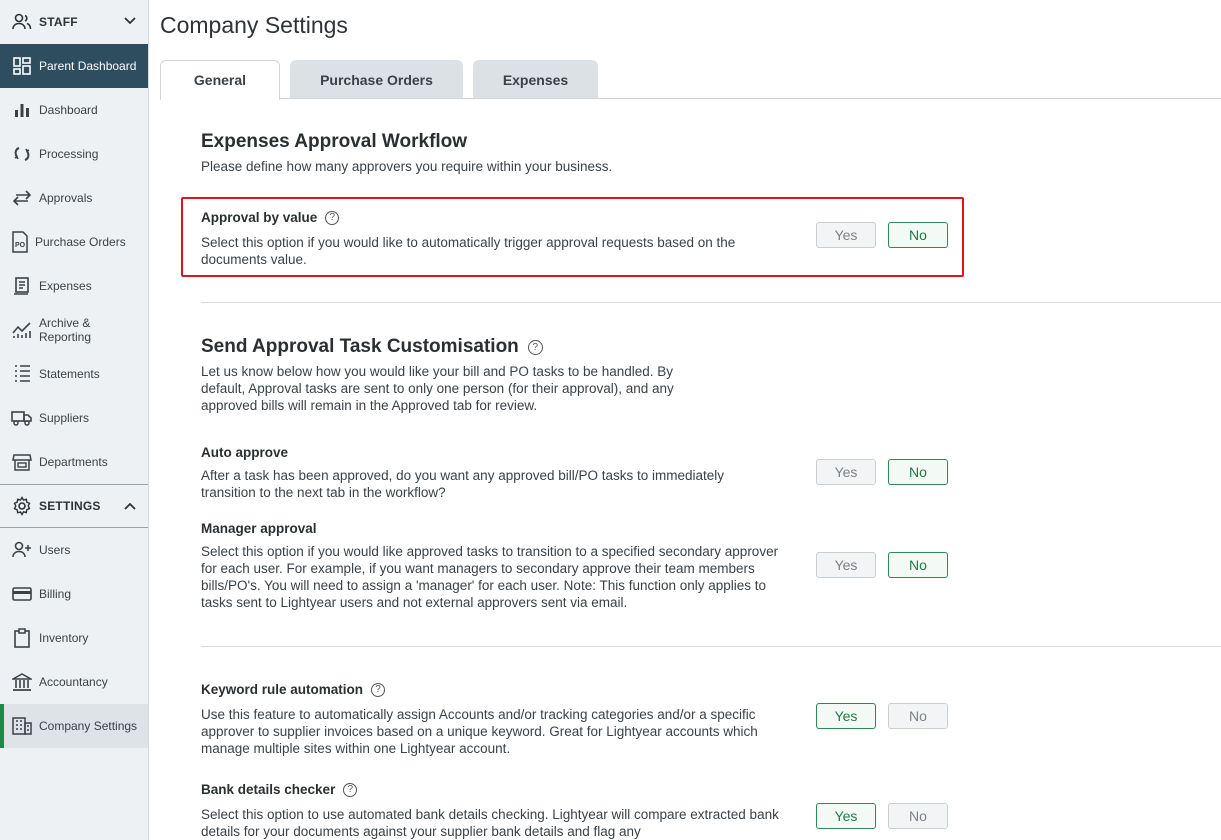 The height and width of the screenshot is (840, 1221). What do you see at coordinates (55, 594) in the screenshot?
I see `sidebar-item-label: Billing` at bounding box center [55, 594].